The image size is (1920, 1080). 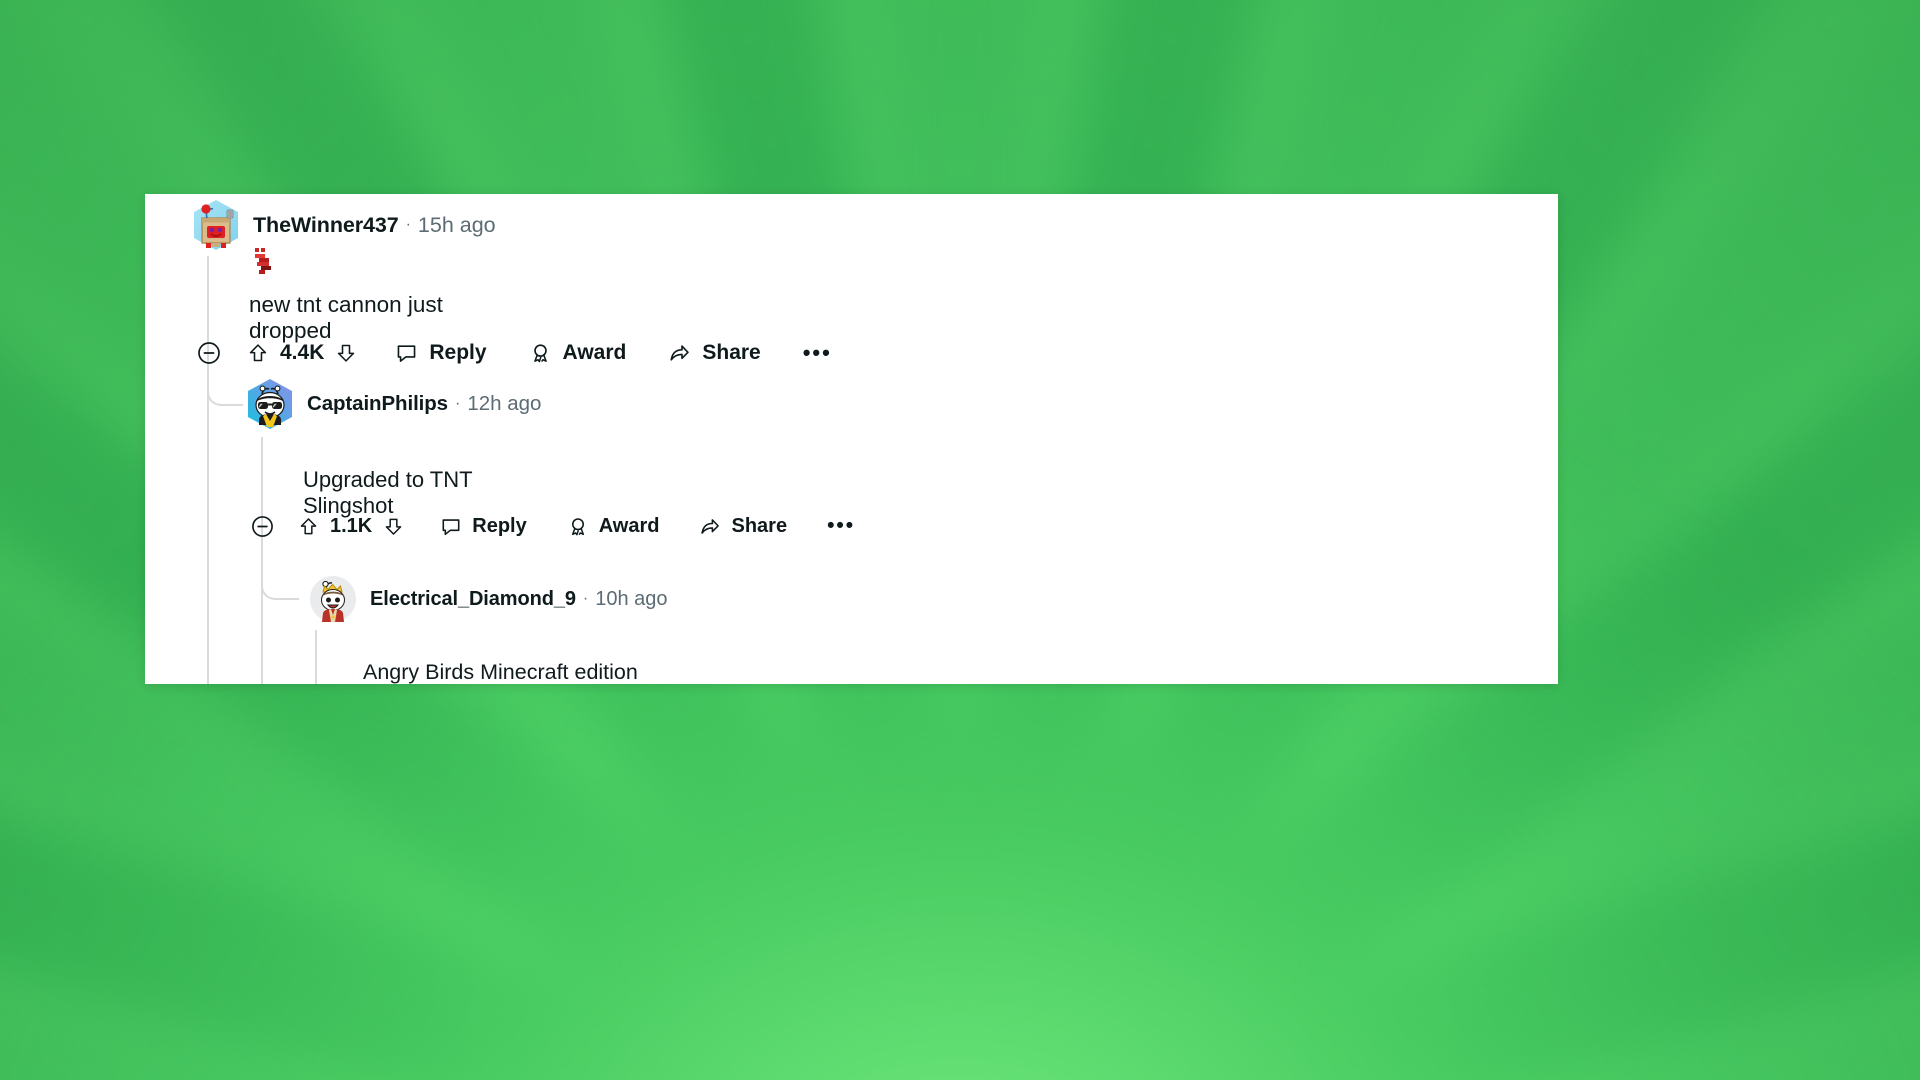 I want to click on avatar-snoo-crown-robe, so click(x=333, y=599).